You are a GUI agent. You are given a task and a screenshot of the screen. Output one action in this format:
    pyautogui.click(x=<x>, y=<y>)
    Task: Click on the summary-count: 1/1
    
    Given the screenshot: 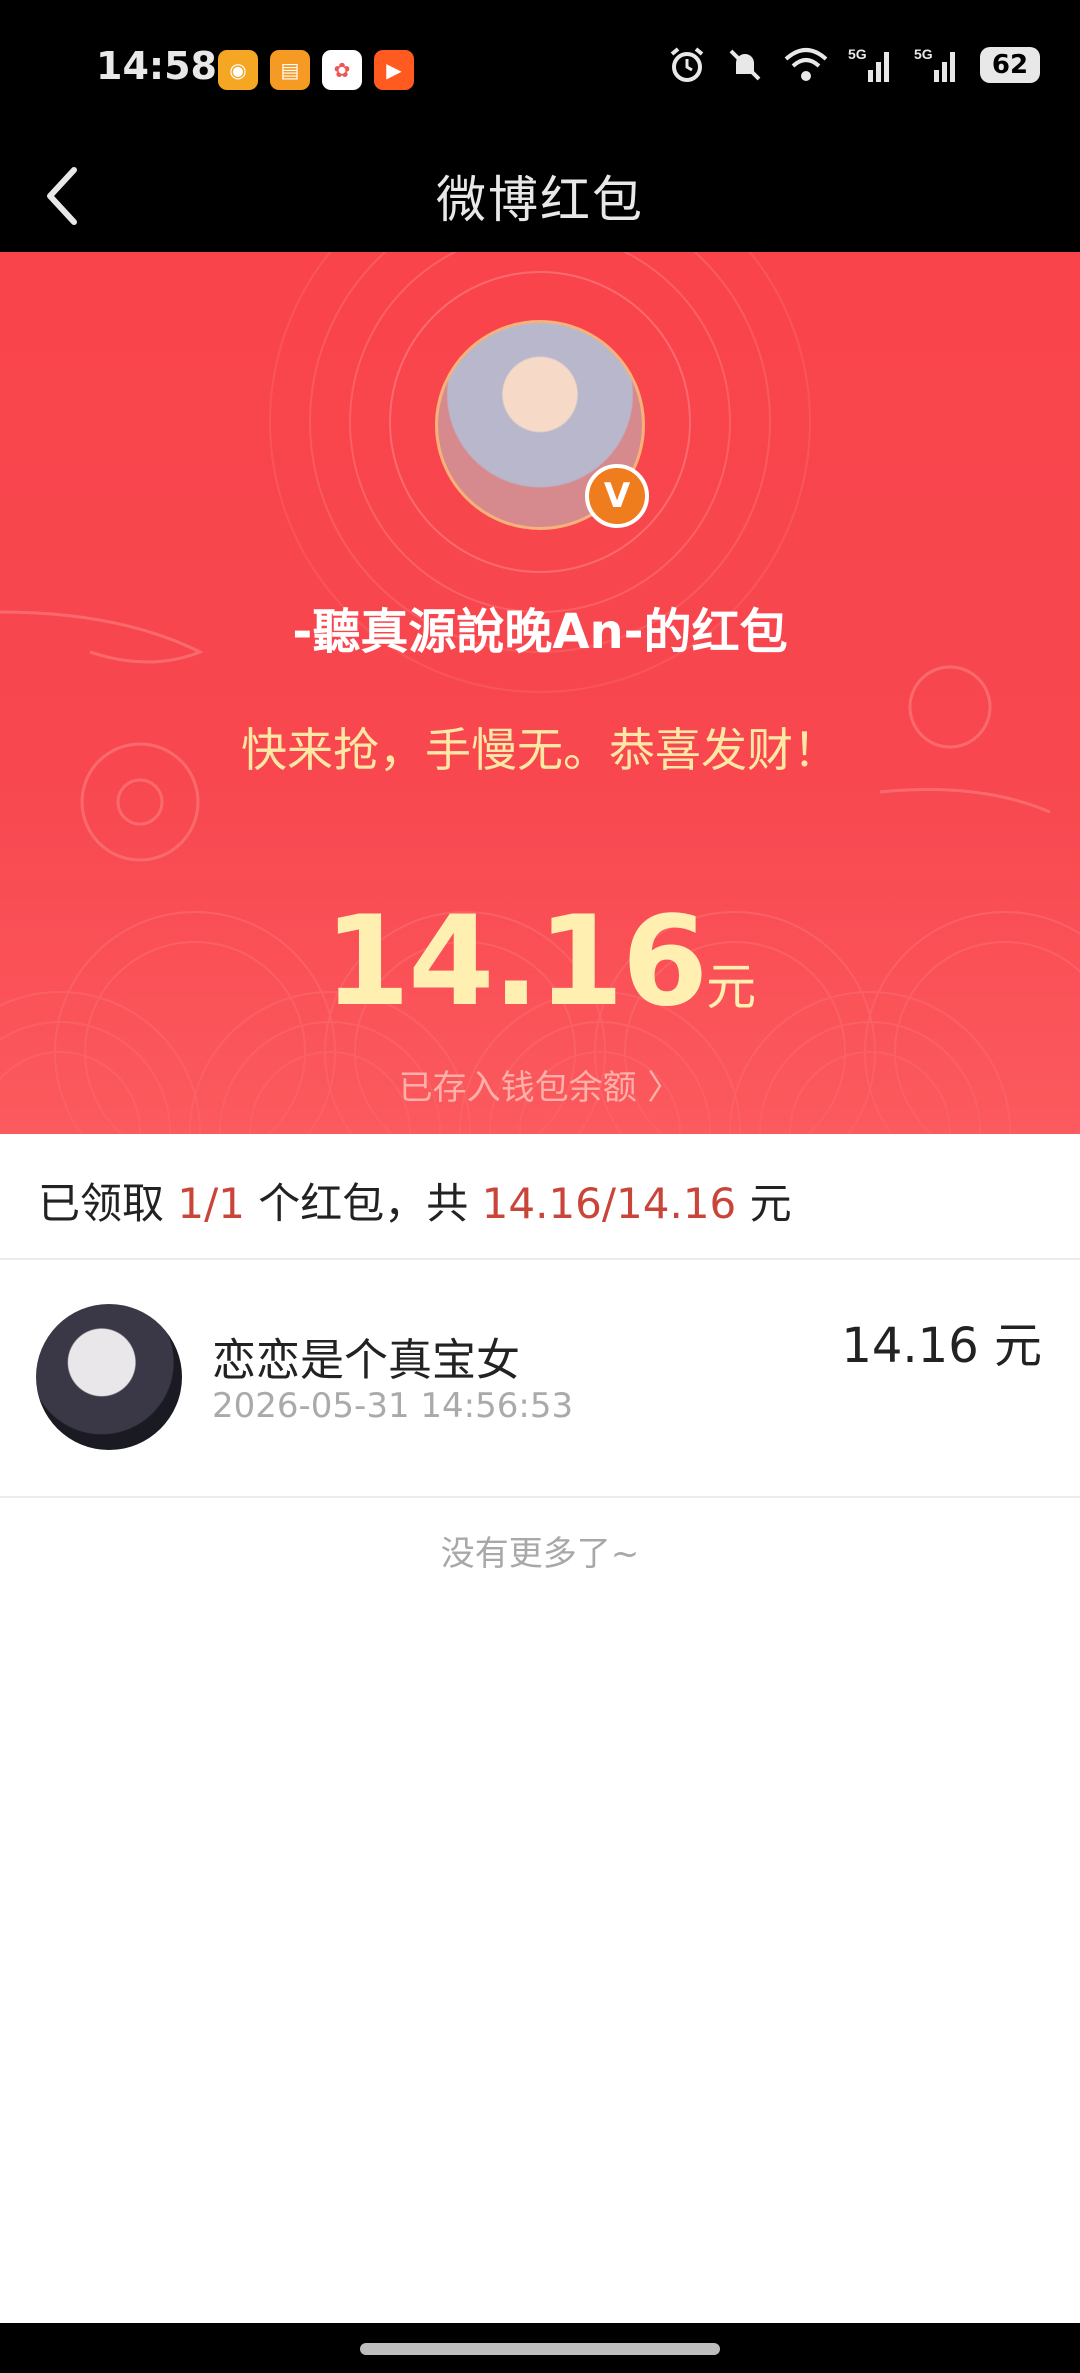 What is the action you would take?
    pyautogui.click(x=211, y=1203)
    